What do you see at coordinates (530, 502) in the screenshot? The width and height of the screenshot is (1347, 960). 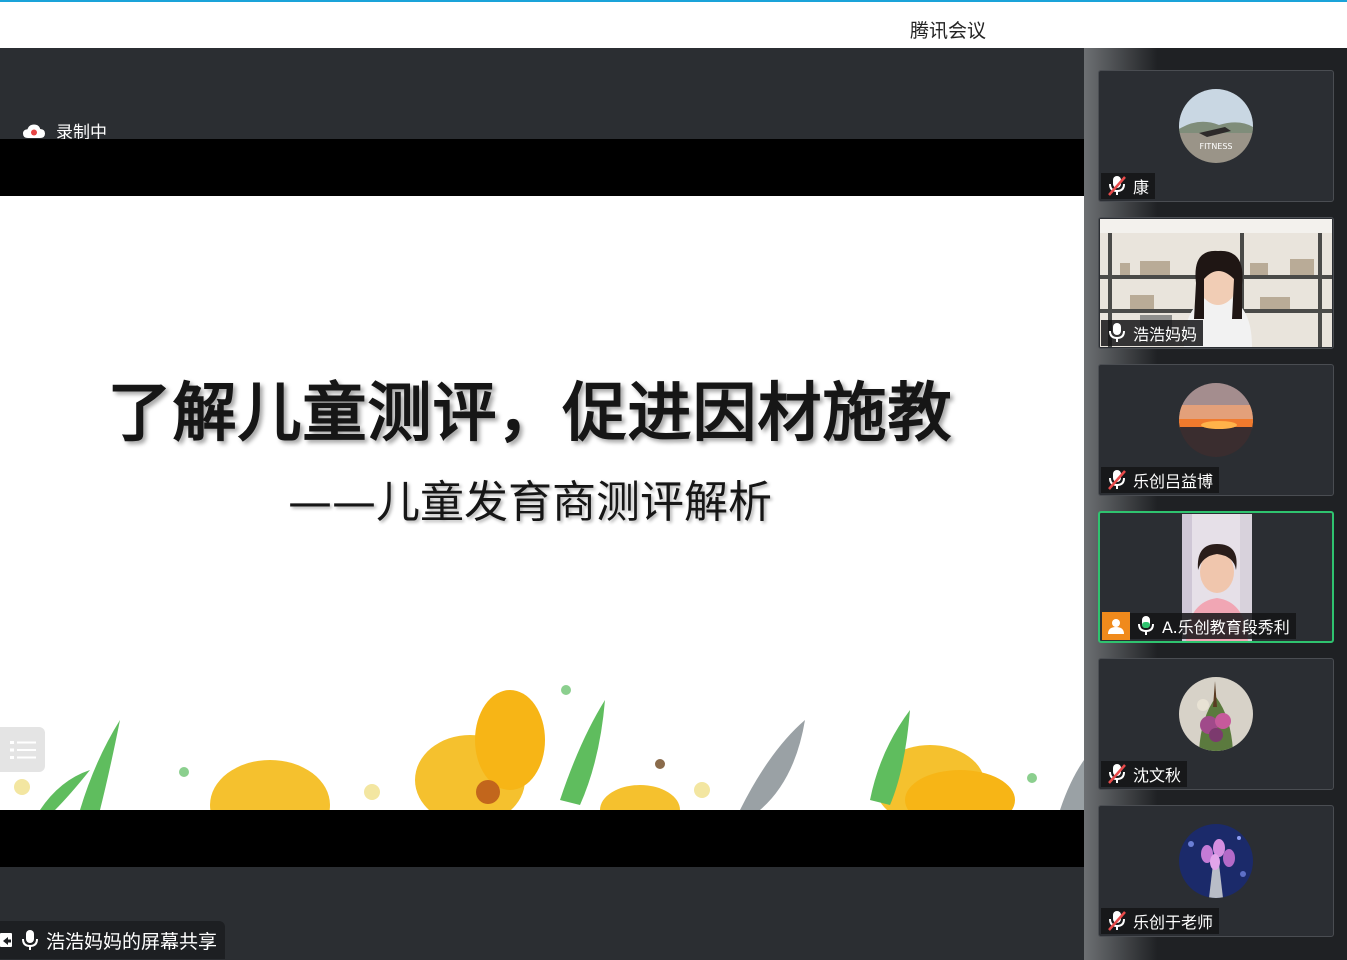 I see `slide-subtitle: ——儿童发育商测评解析` at bounding box center [530, 502].